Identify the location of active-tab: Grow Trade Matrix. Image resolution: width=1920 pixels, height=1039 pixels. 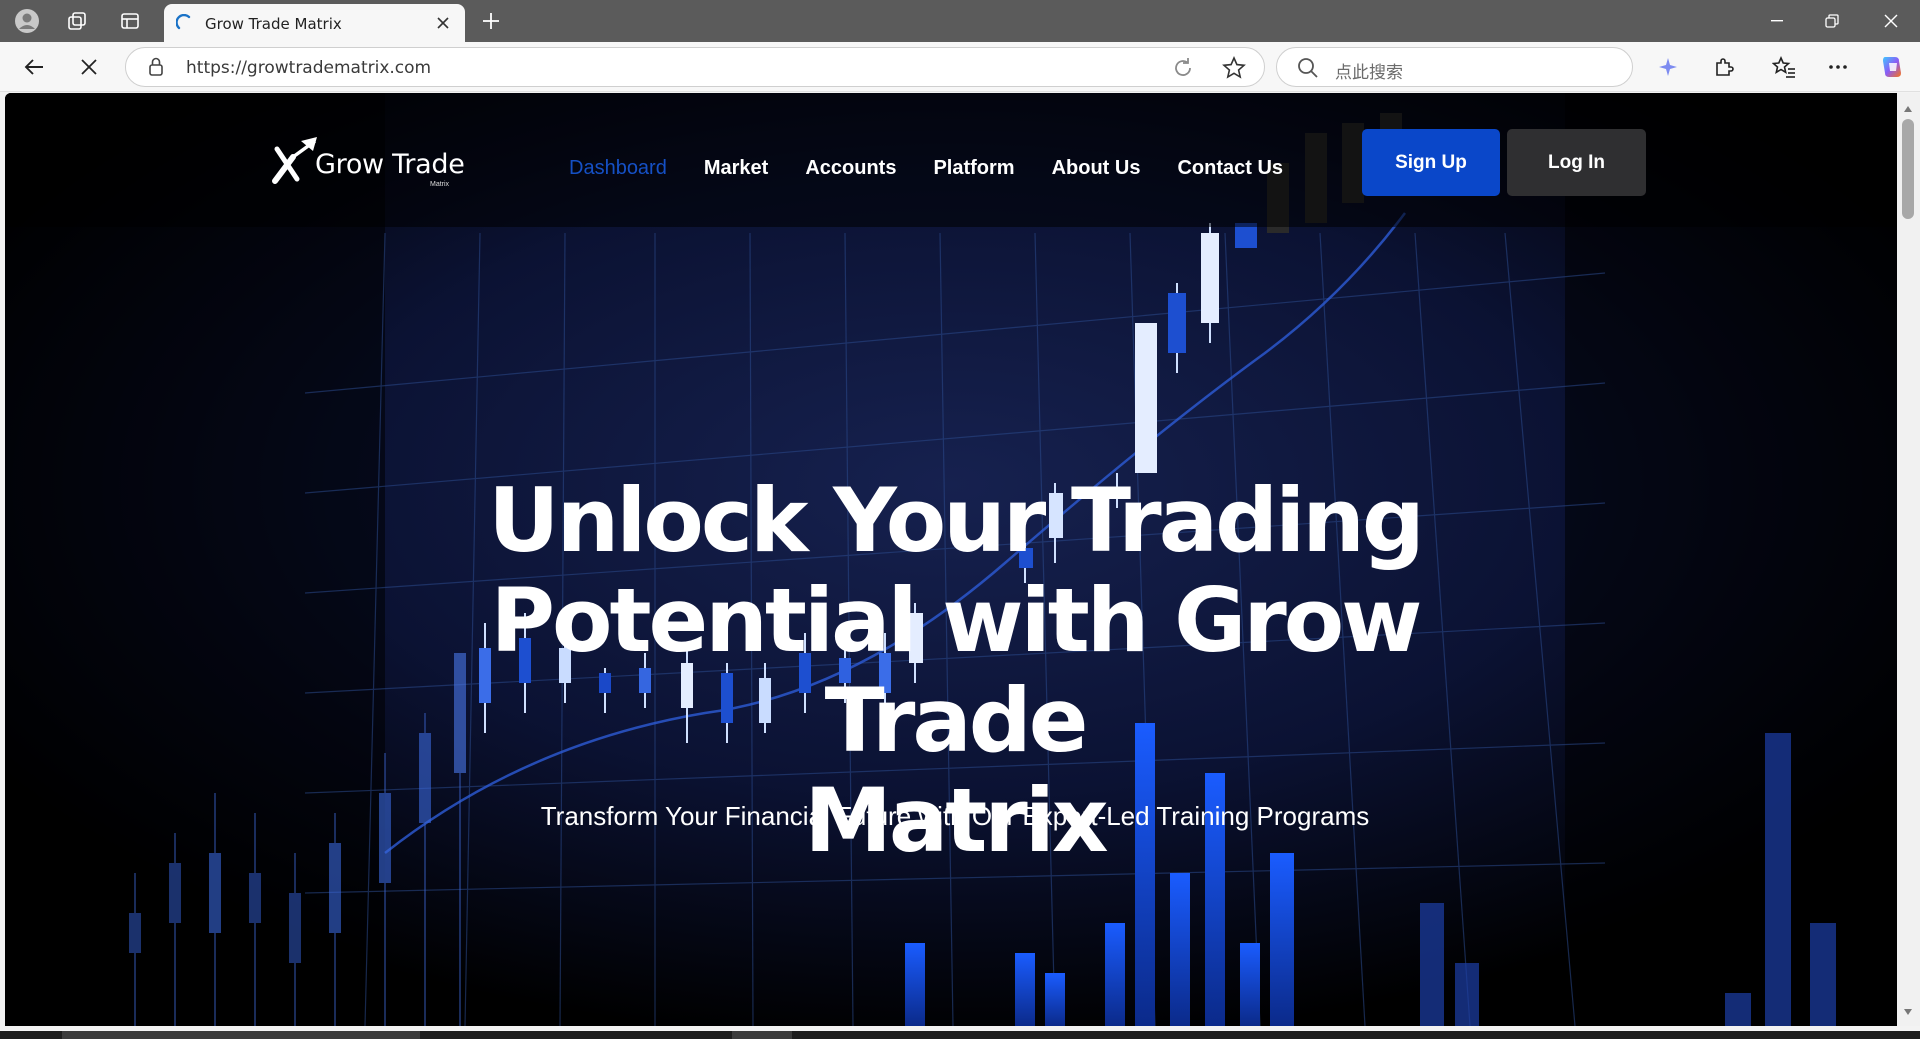
(314, 23).